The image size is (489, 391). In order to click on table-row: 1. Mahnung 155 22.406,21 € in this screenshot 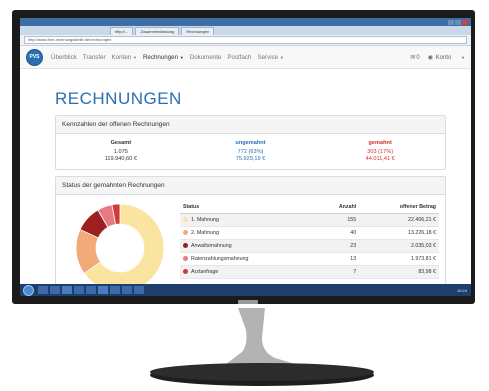, I will do `click(309, 220)`.